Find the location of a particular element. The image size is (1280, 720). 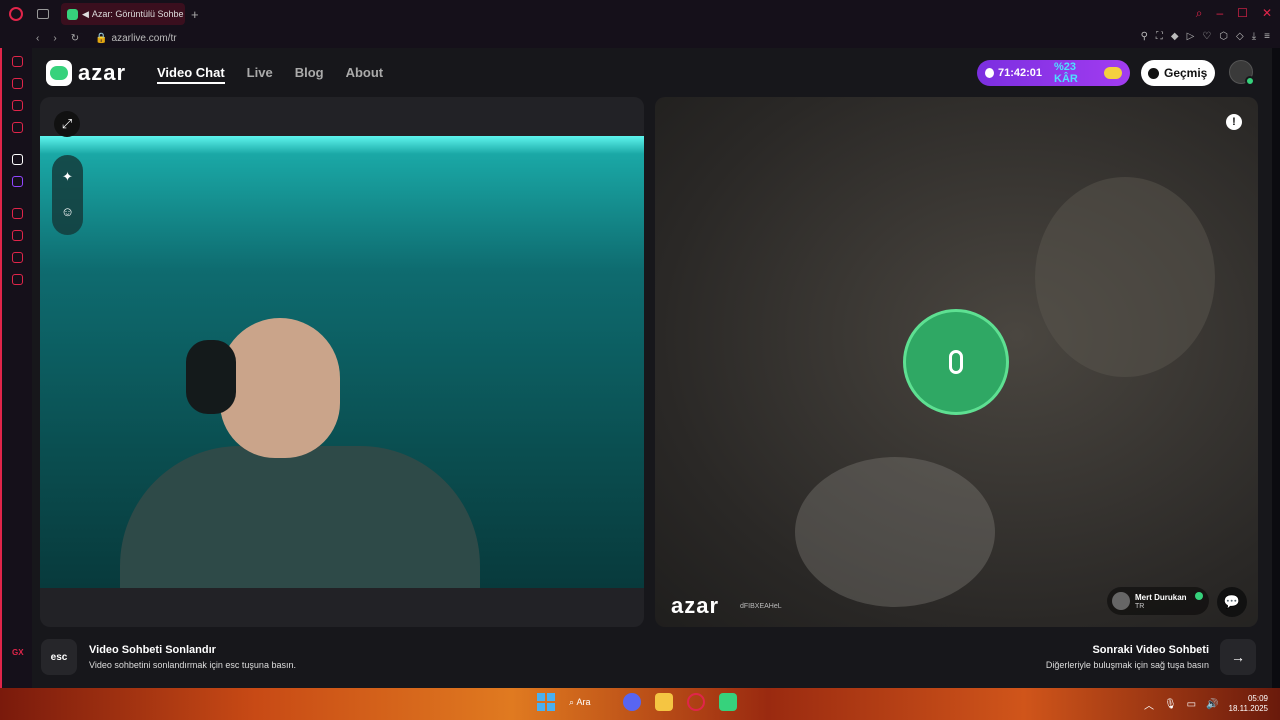

sidebar-settings-icon is located at coordinates (17, 279).